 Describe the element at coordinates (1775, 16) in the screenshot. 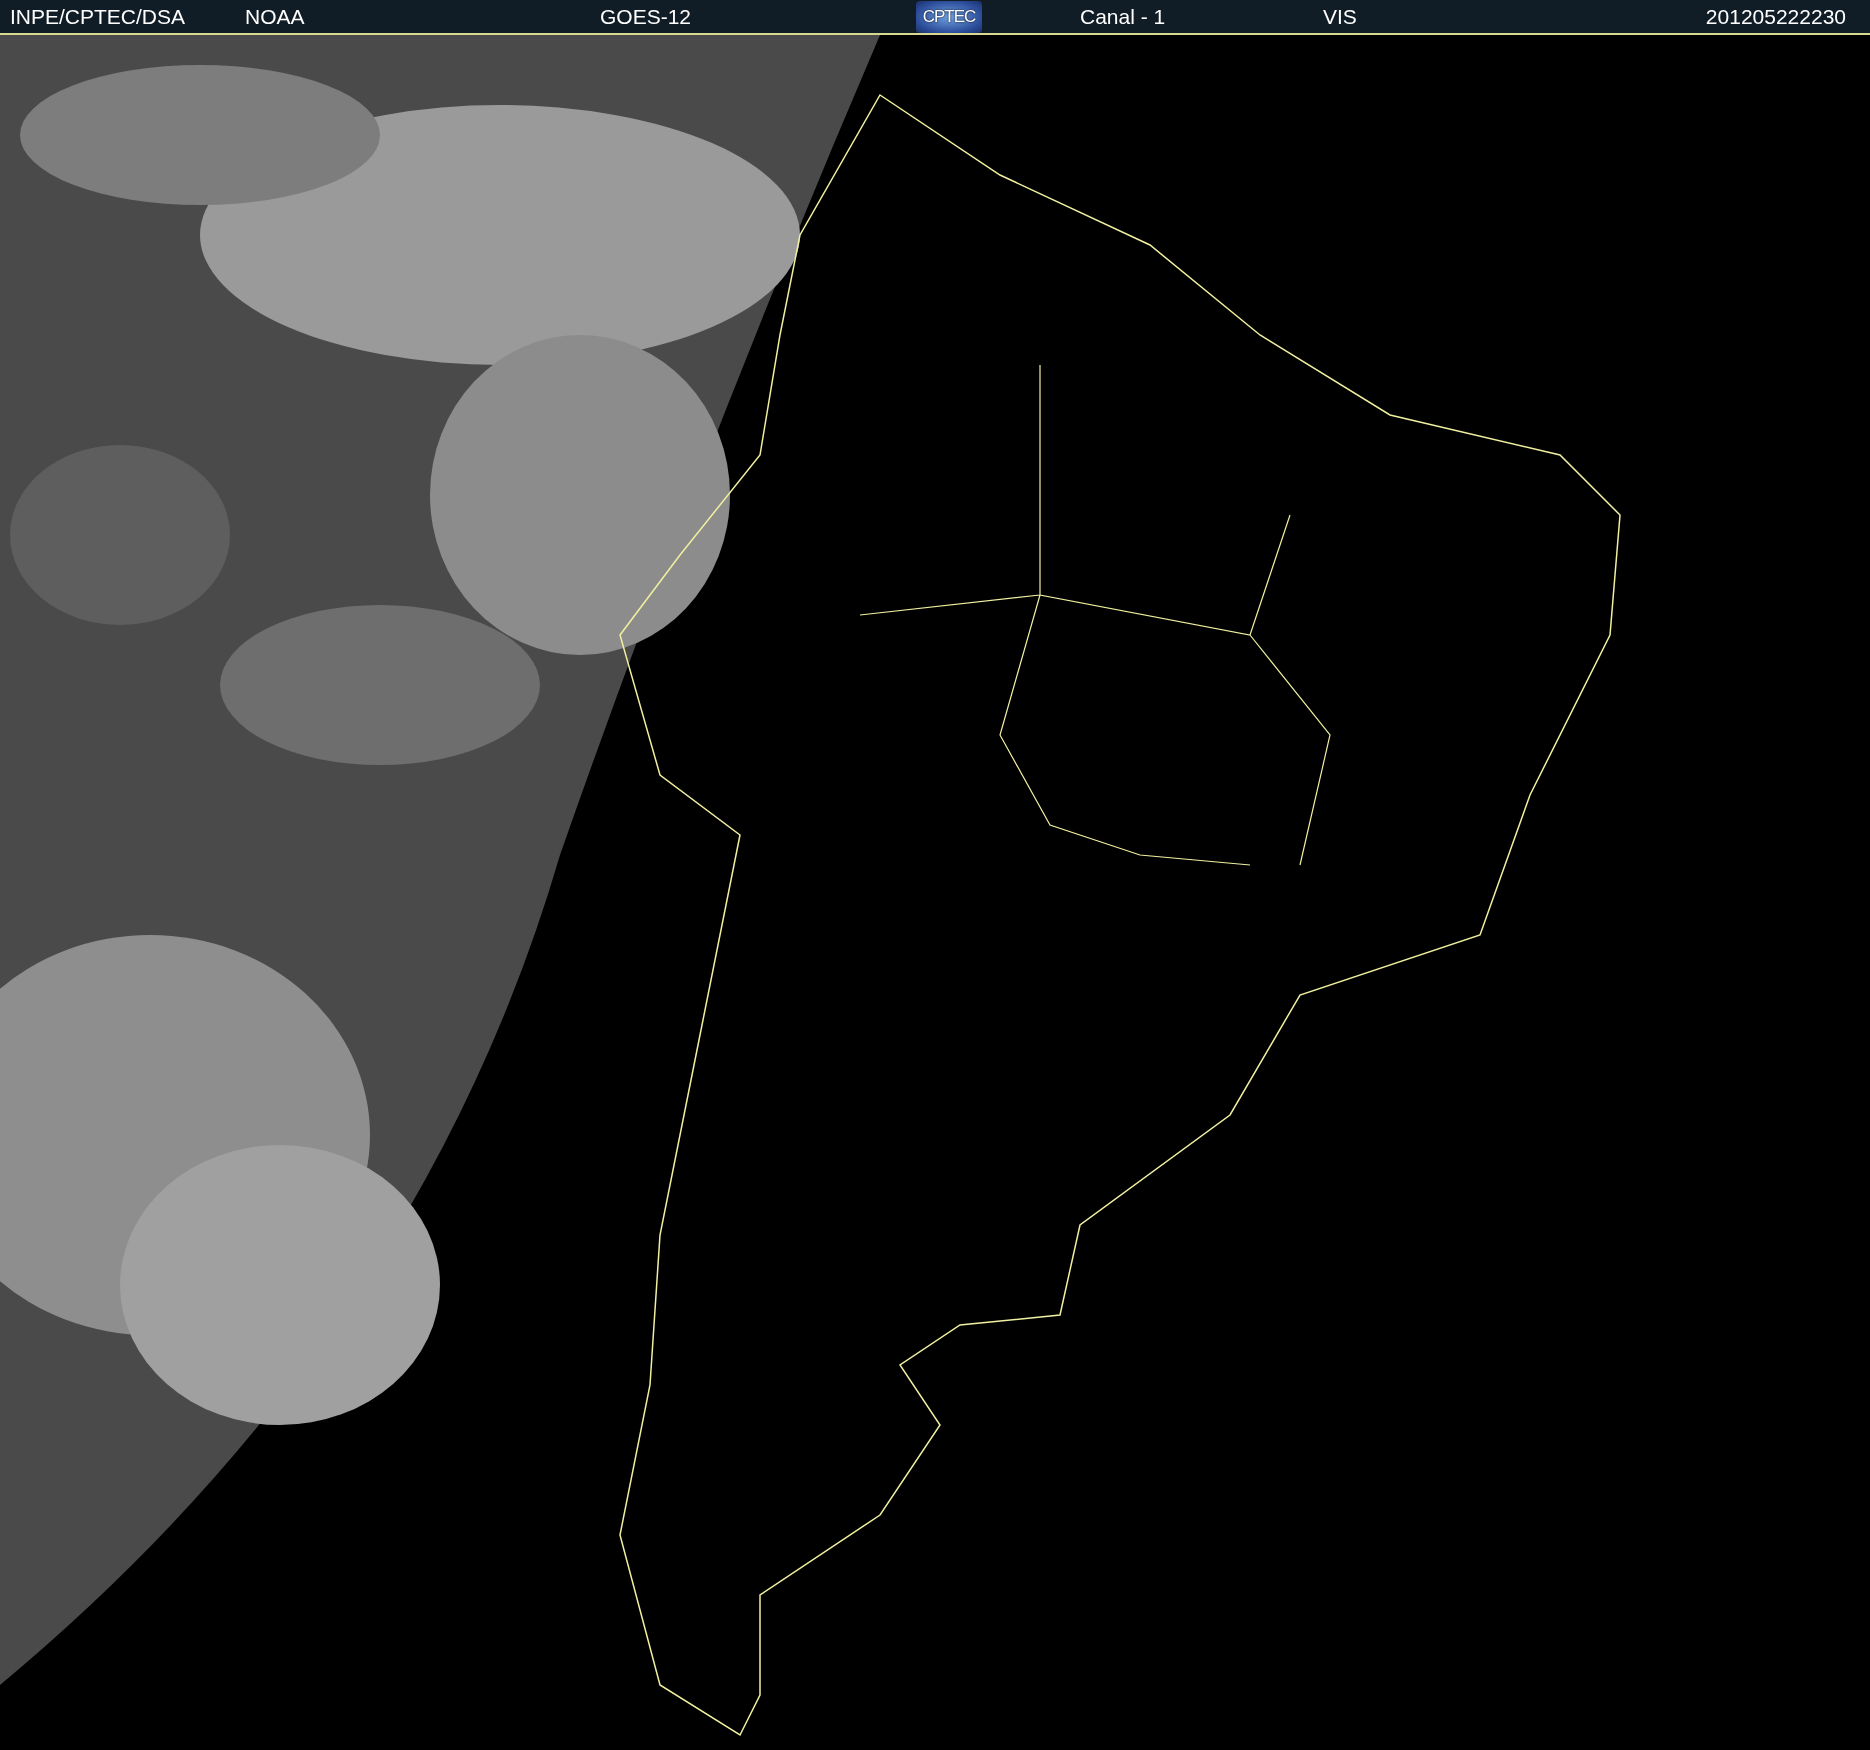

I see `timestamp-label: 201205222230` at that location.